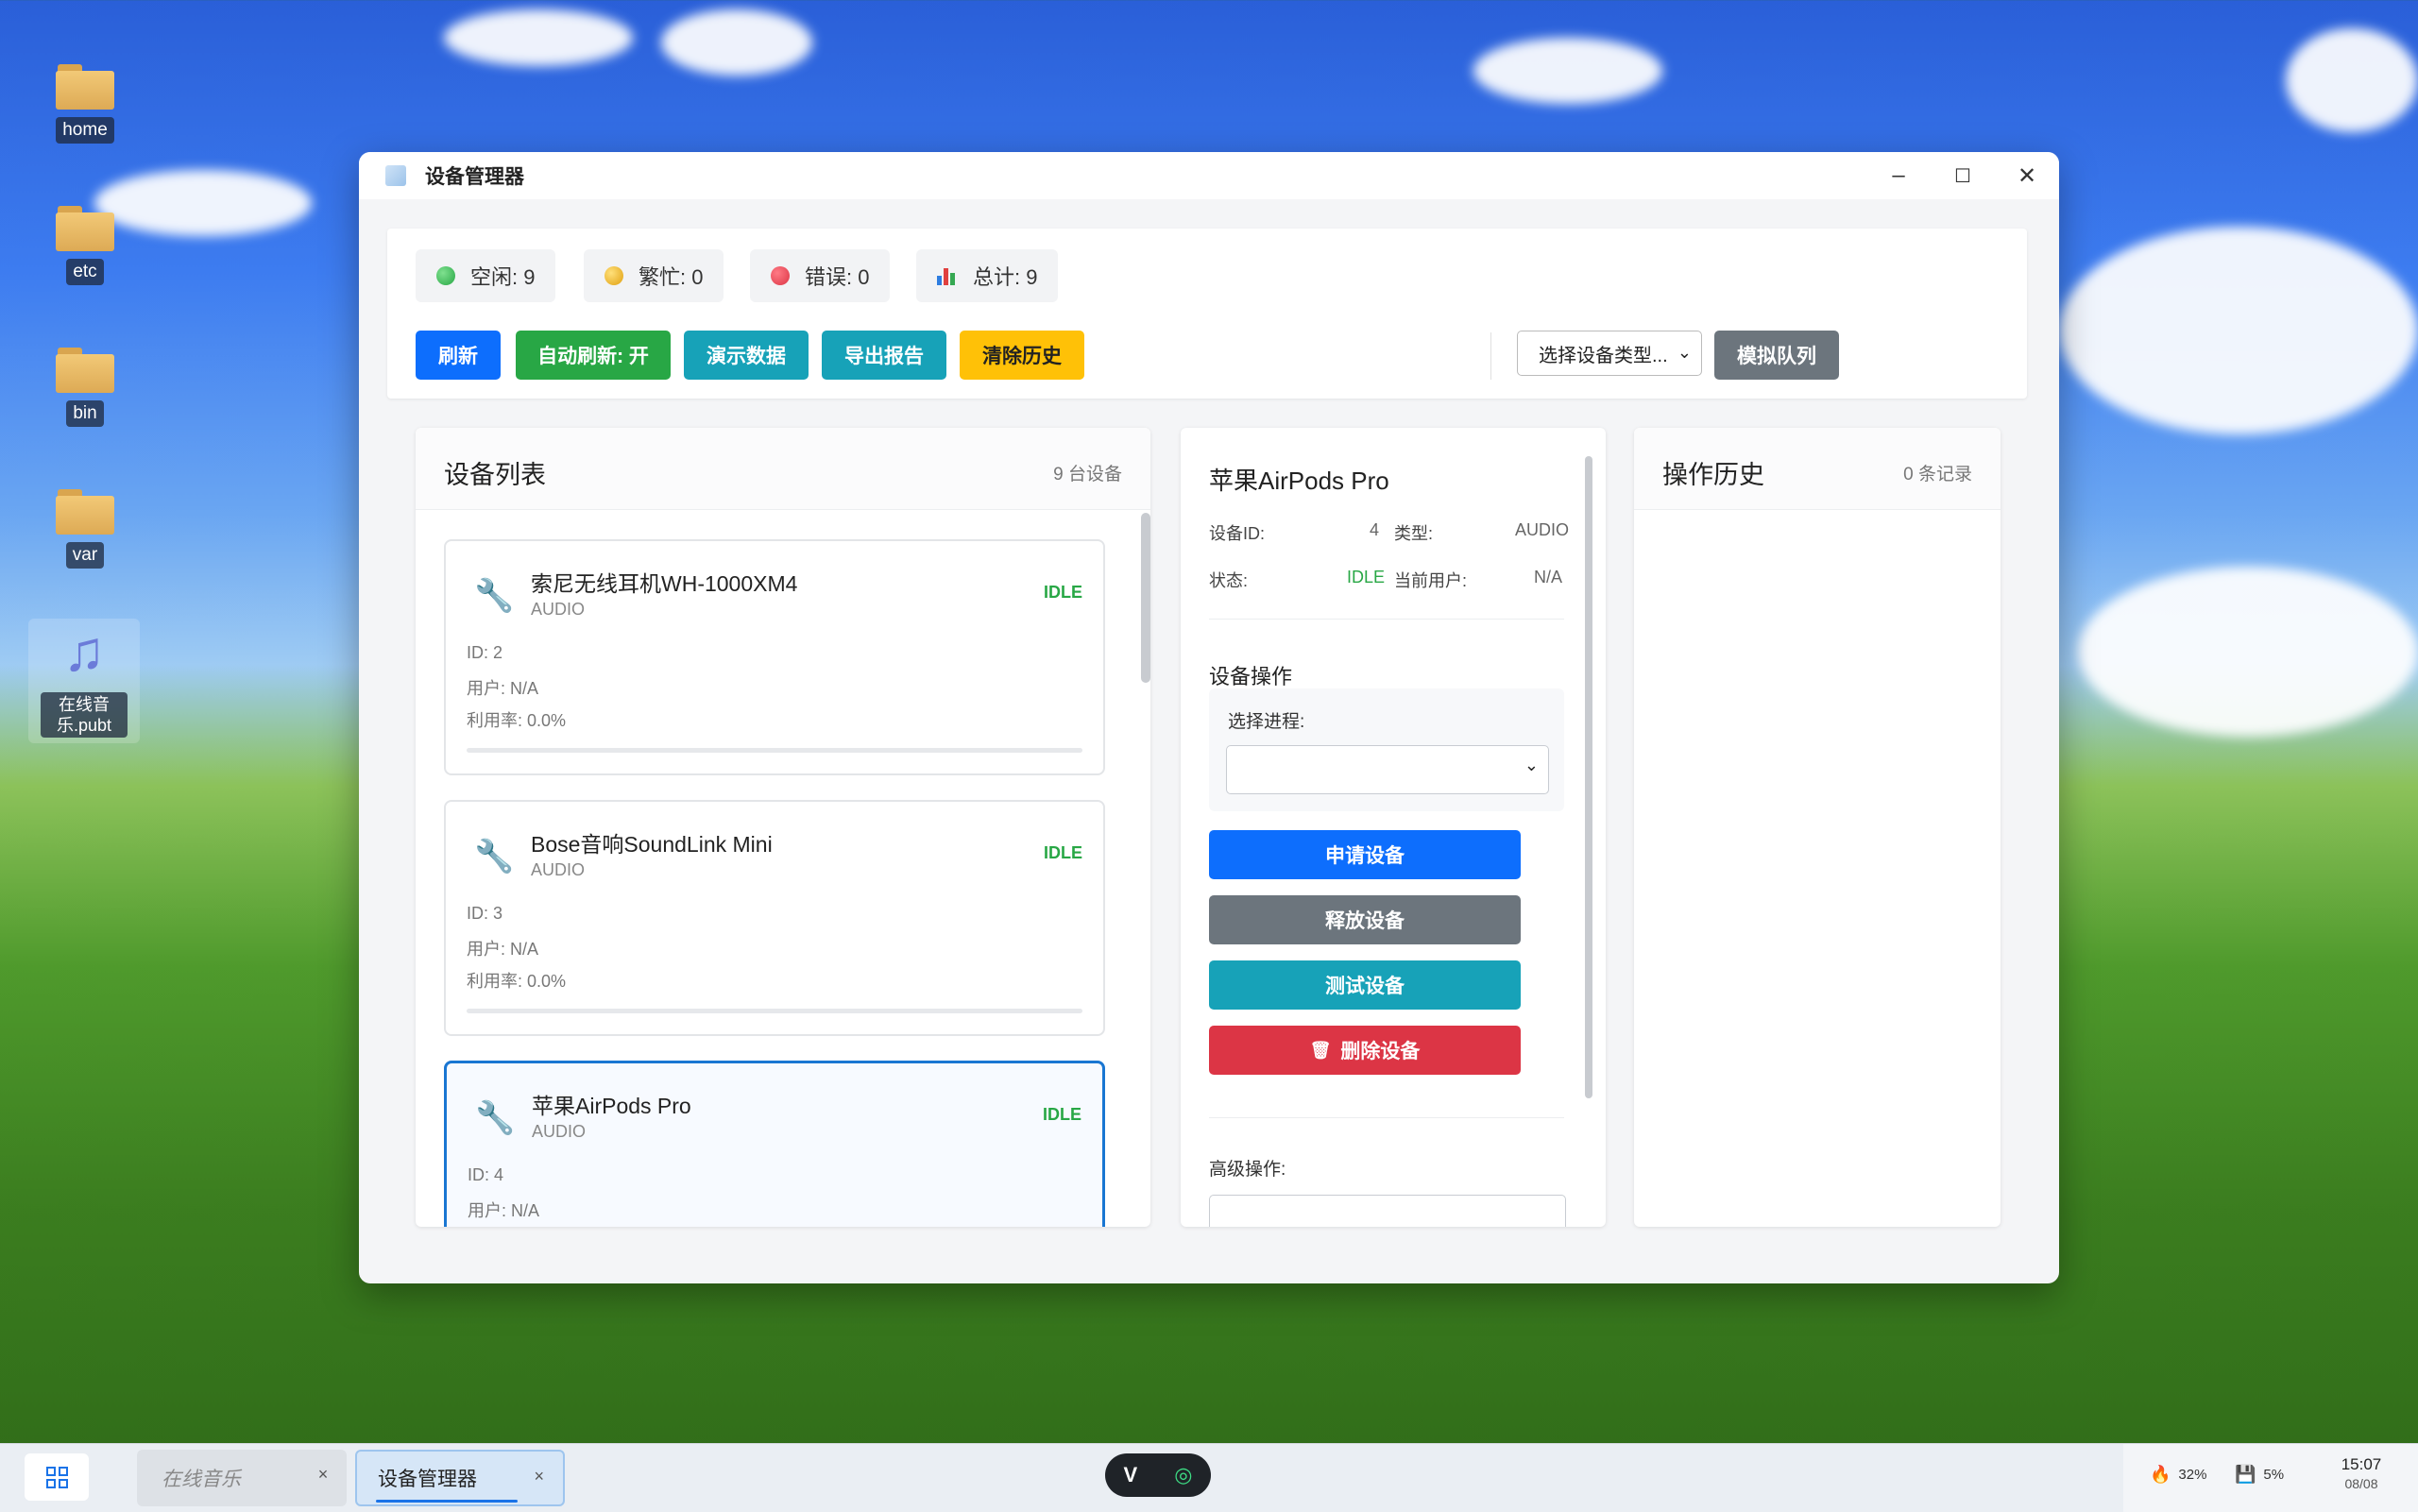 The height and width of the screenshot is (1512, 2418). I want to click on request-device-button: 申请设备, so click(1365, 854).